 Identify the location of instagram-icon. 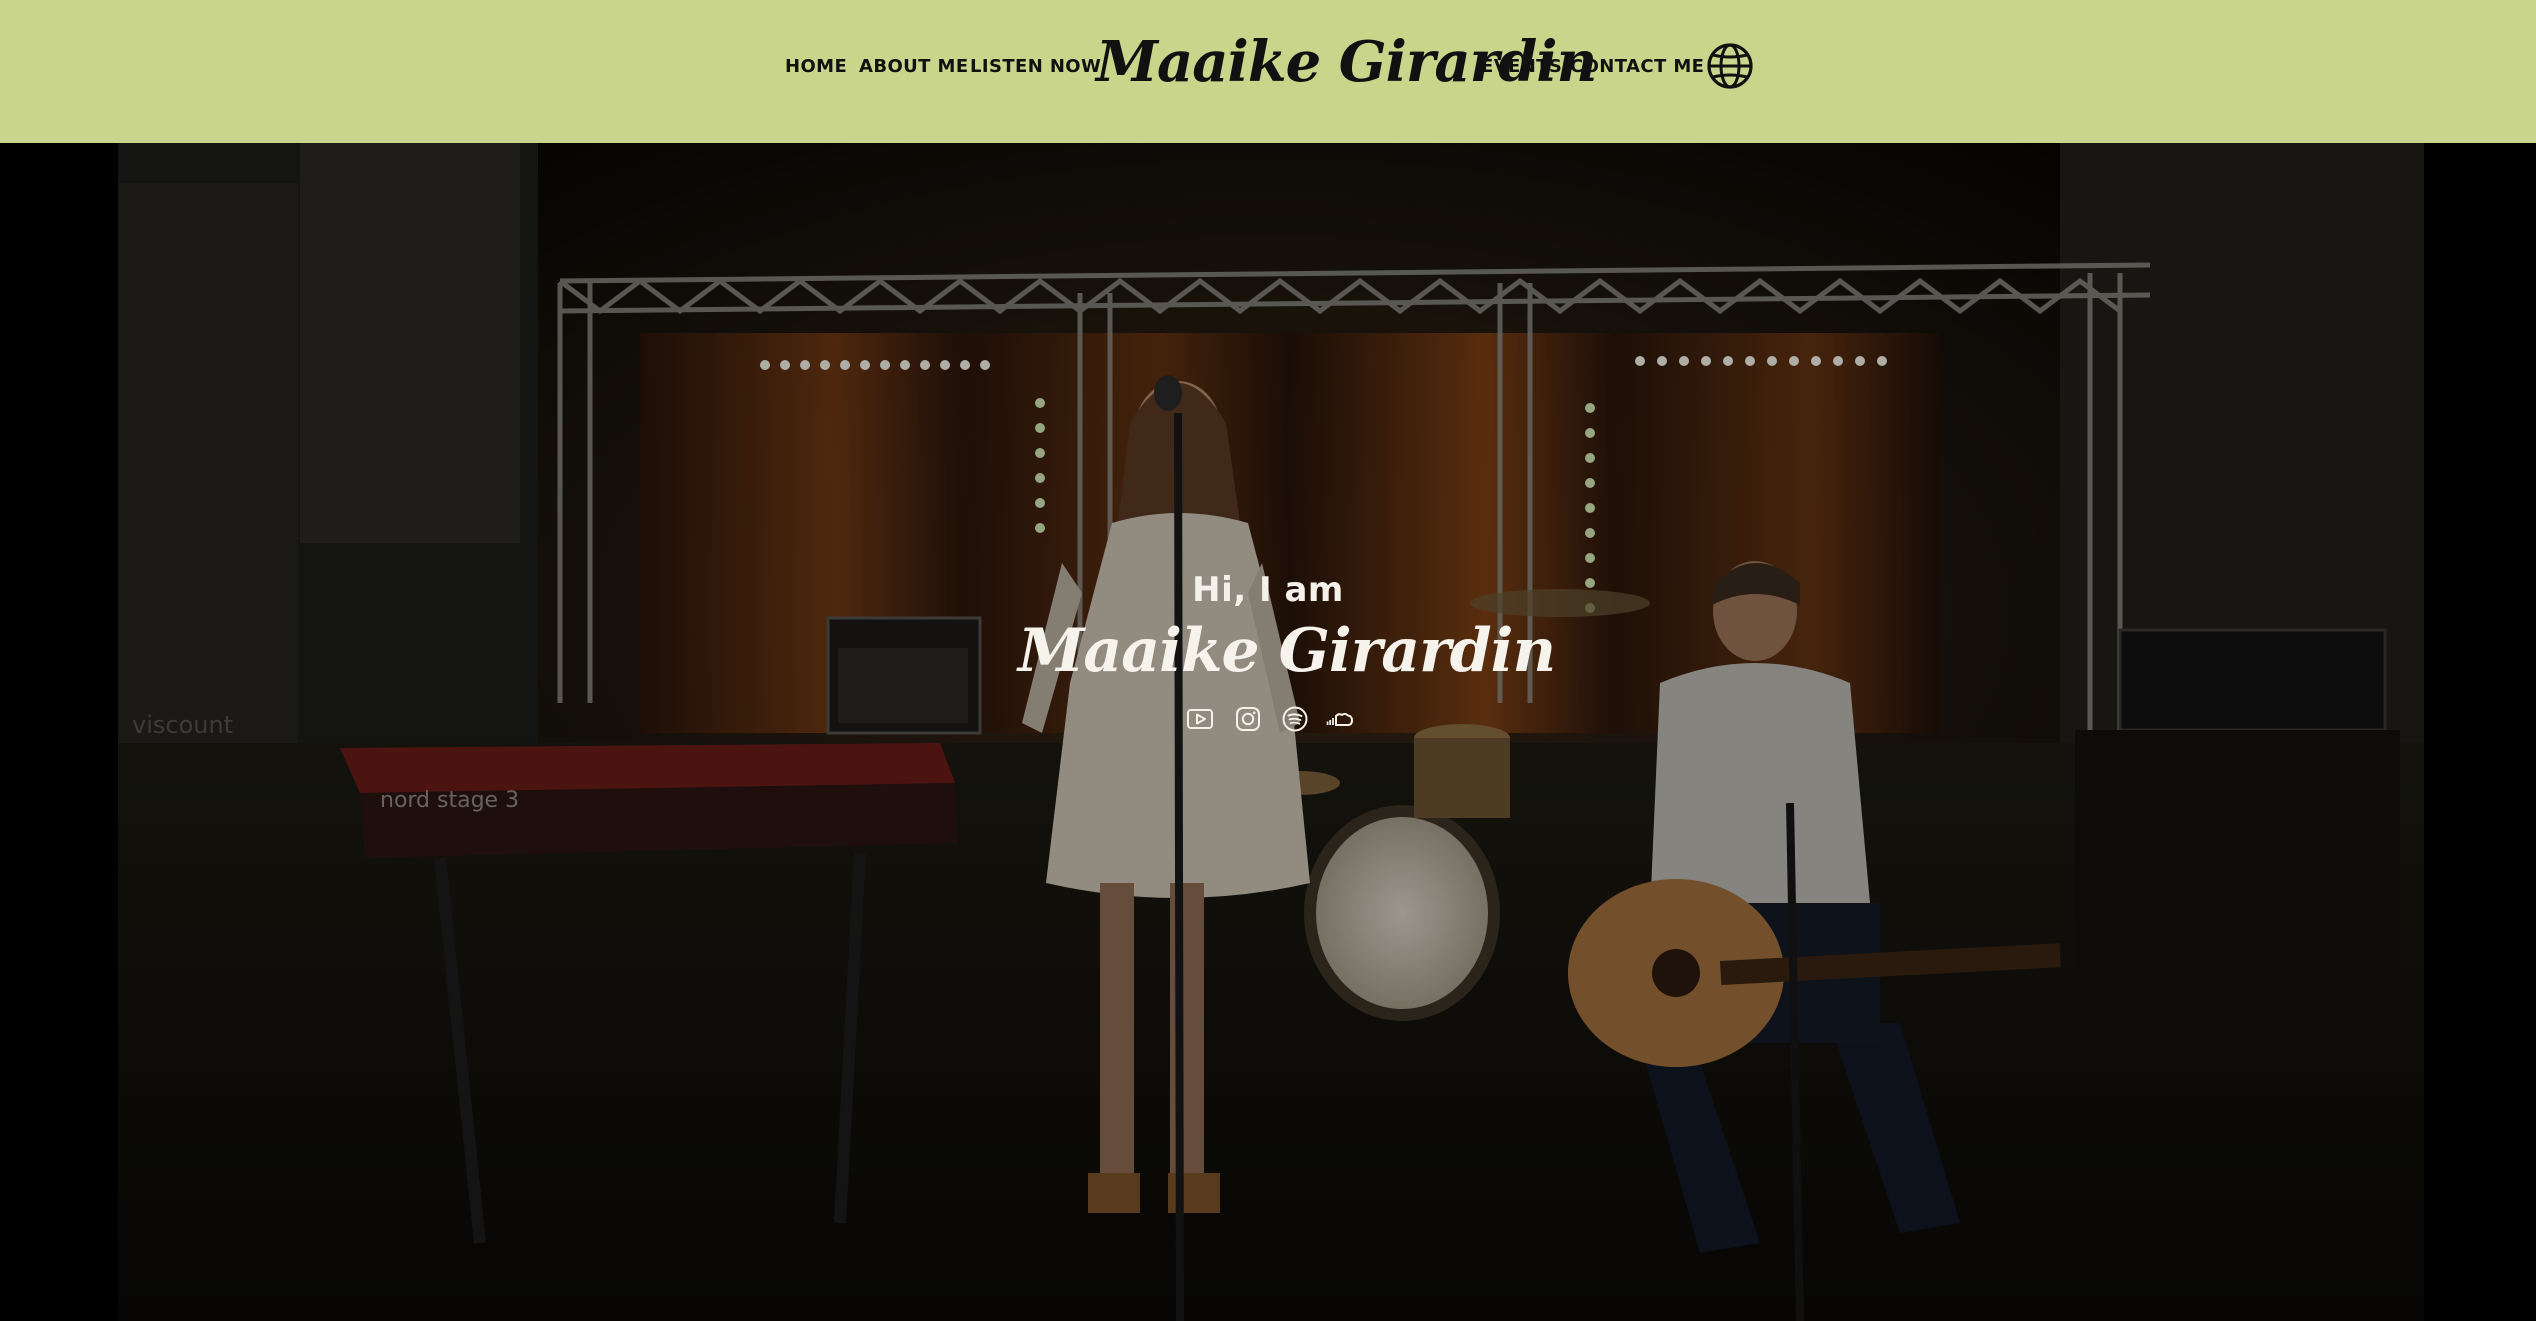
(1248, 719).